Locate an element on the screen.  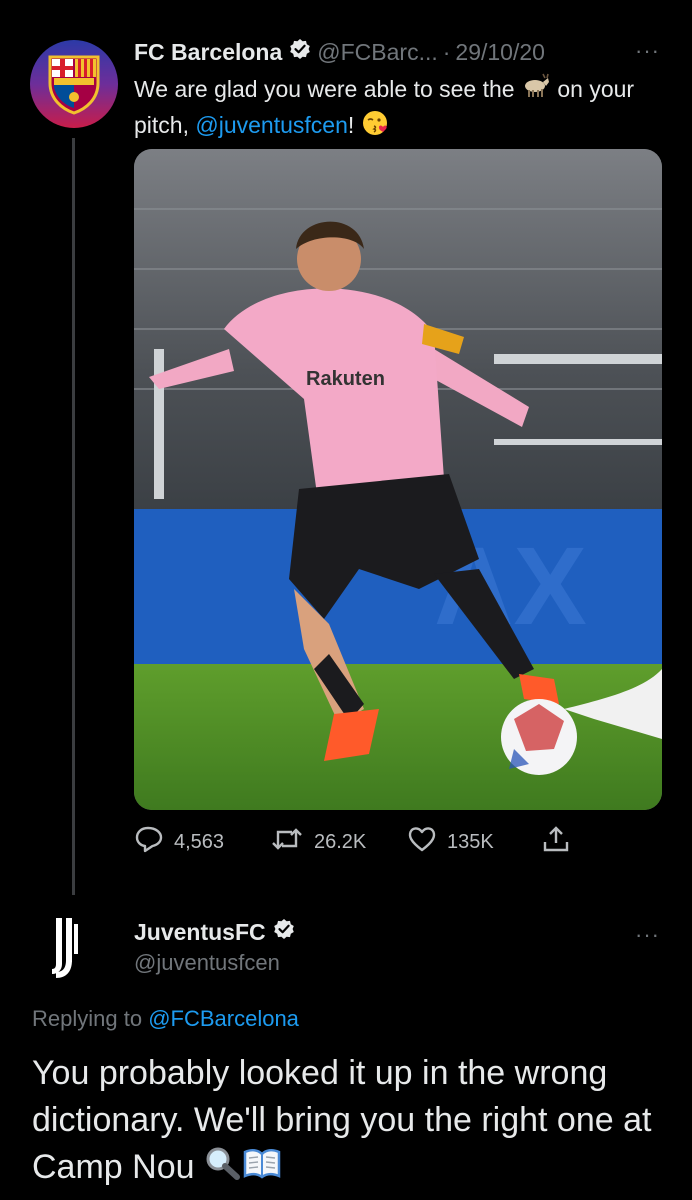
tweet-header: FC Barcelona @FCBarc... · 29/10/20 is located at coordinates (339, 52).